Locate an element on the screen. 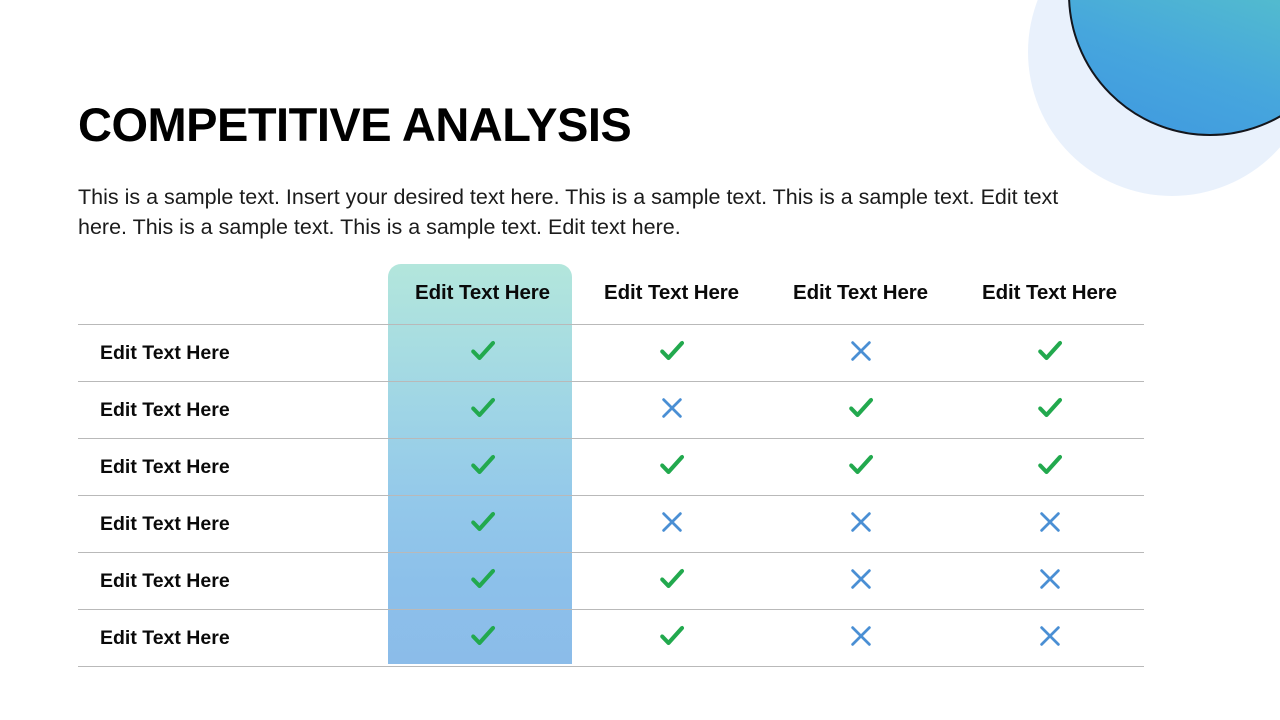 Image resolution: width=1280 pixels, height=720 pixels. cell-r1-c1-check is located at coordinates (482, 353).